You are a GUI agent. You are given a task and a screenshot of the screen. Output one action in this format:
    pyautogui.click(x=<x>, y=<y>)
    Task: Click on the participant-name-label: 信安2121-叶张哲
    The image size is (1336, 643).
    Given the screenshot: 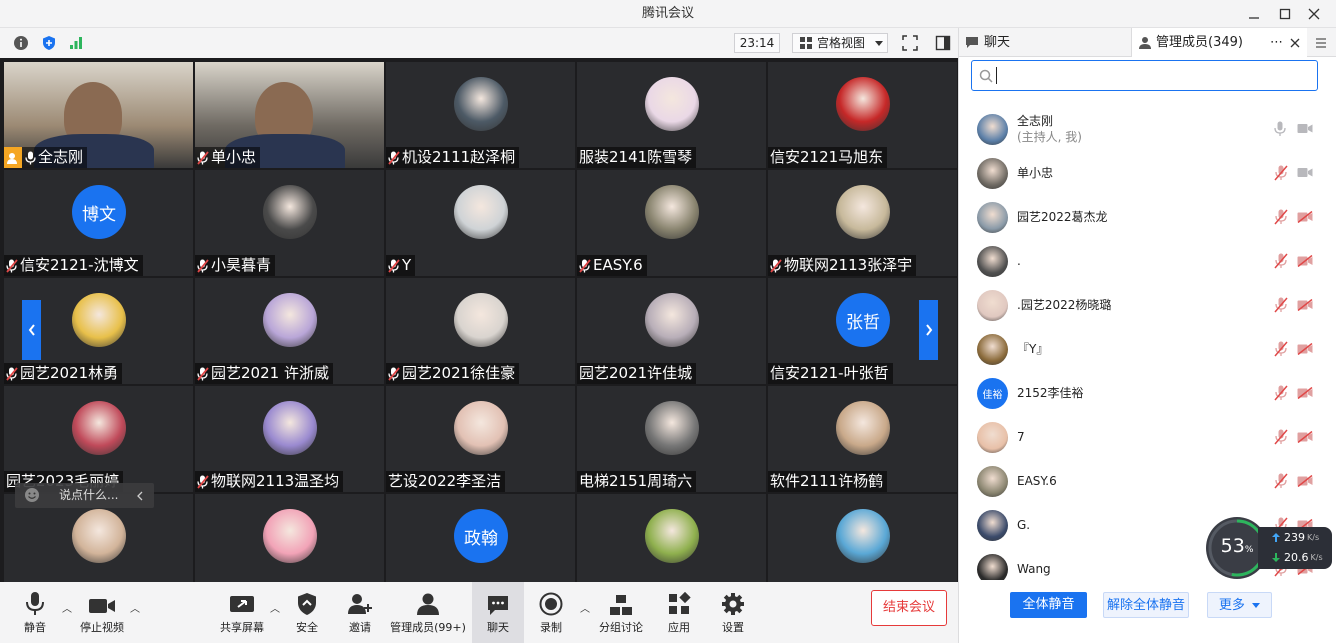 What is the action you would take?
    pyautogui.click(x=830, y=373)
    